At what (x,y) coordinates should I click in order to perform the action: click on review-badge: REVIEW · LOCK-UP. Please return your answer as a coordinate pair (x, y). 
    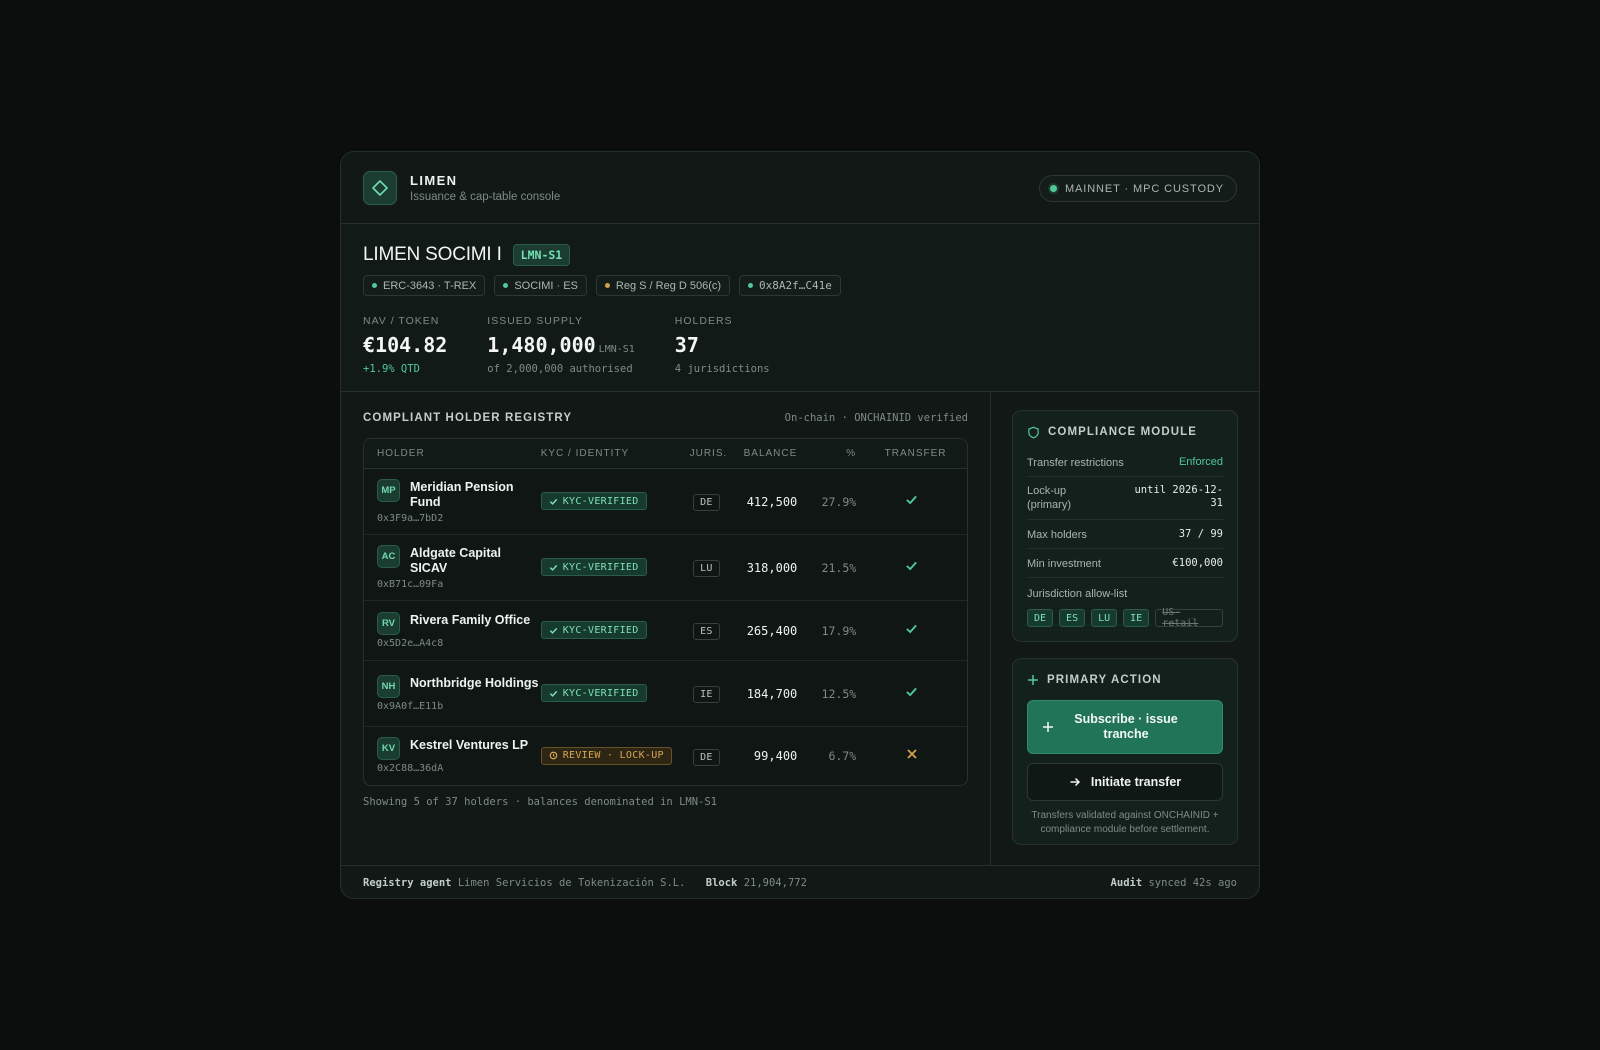
    Looking at the image, I should click on (606, 755).